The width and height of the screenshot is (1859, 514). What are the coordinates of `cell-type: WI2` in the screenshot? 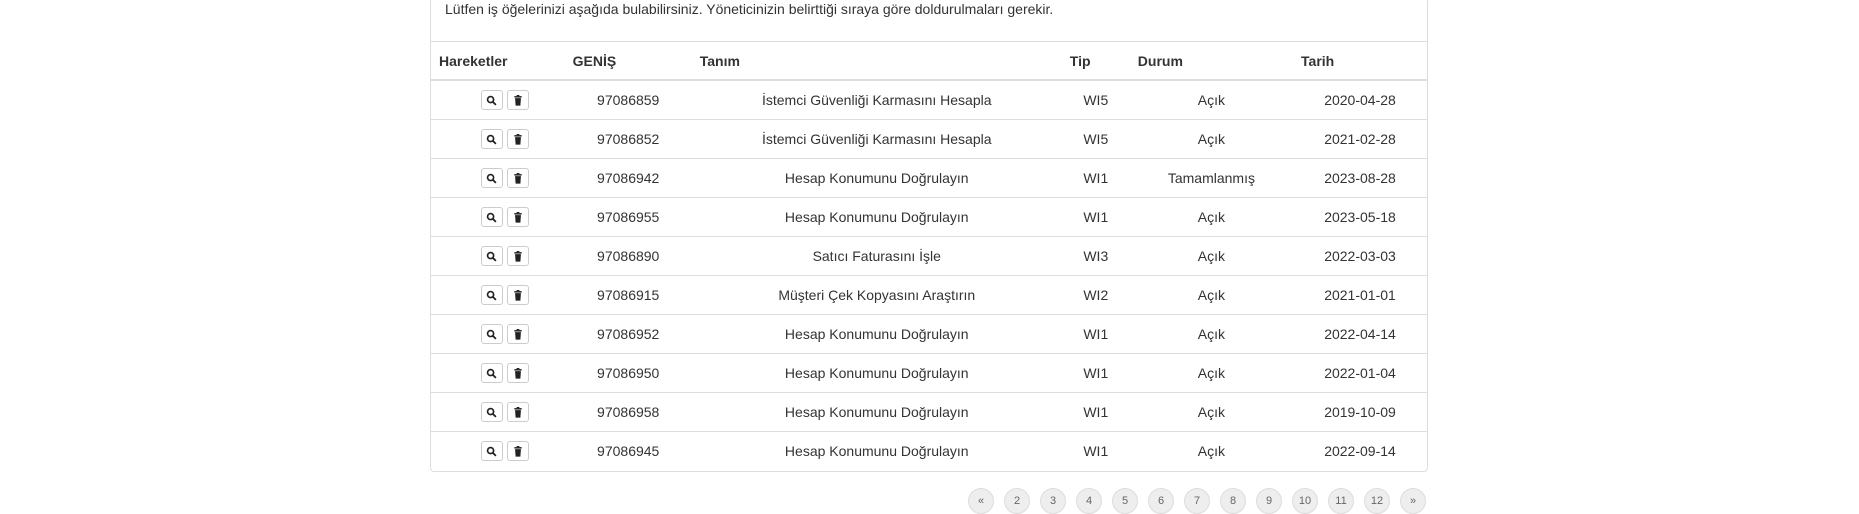 It's located at (1095, 295).